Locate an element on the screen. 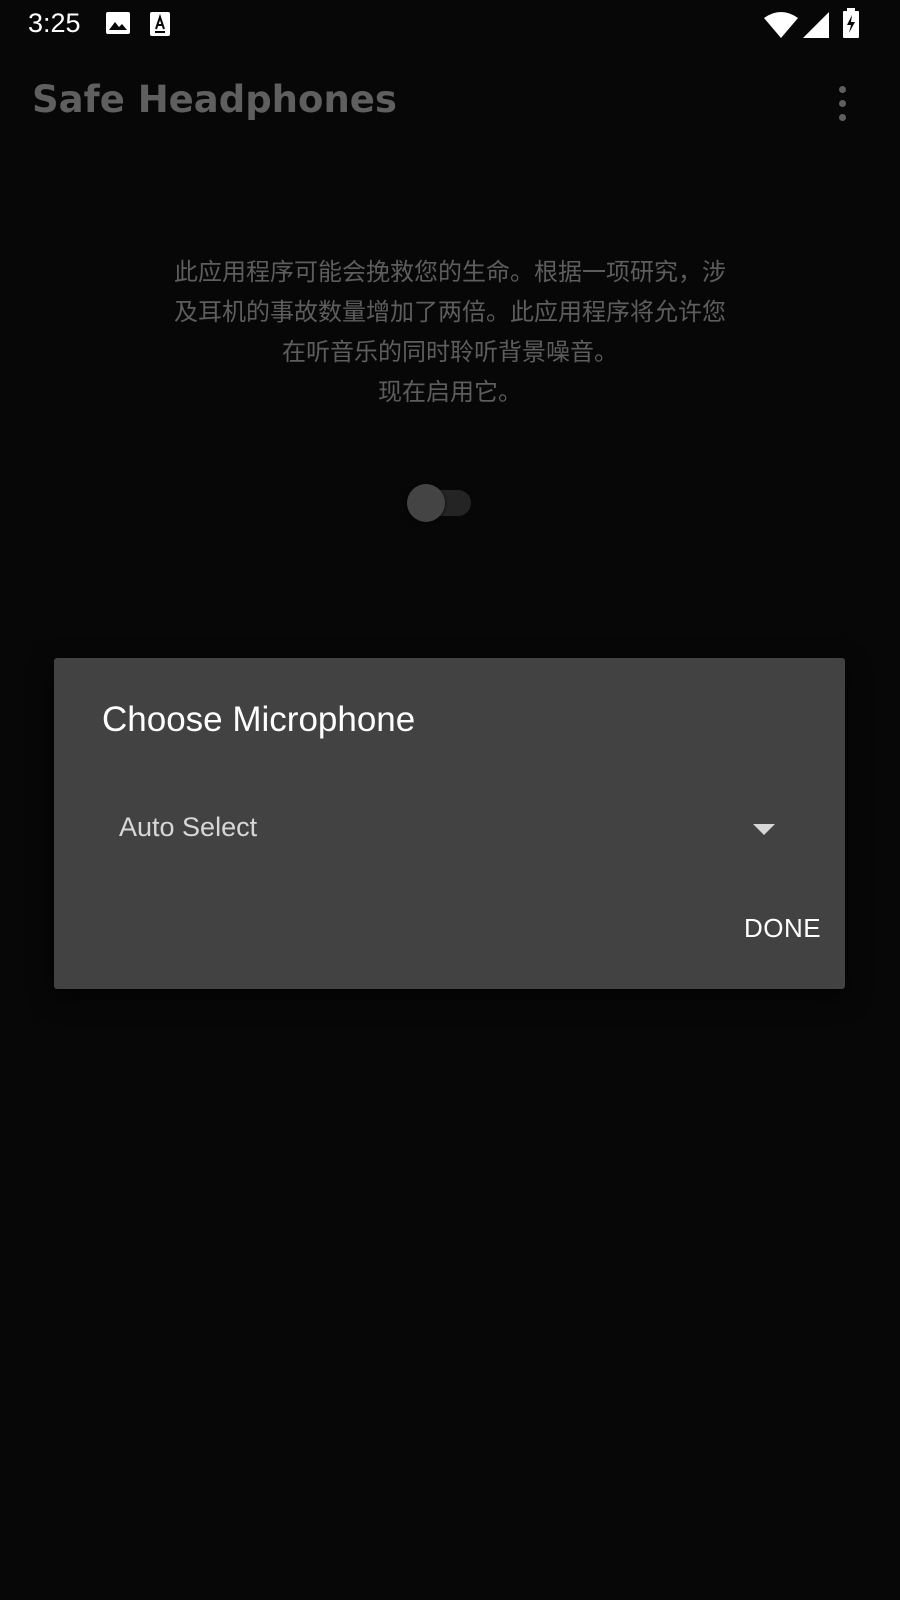 This screenshot has height=1600, width=900. spinner-selected-value: Auto Select is located at coordinates (188, 827).